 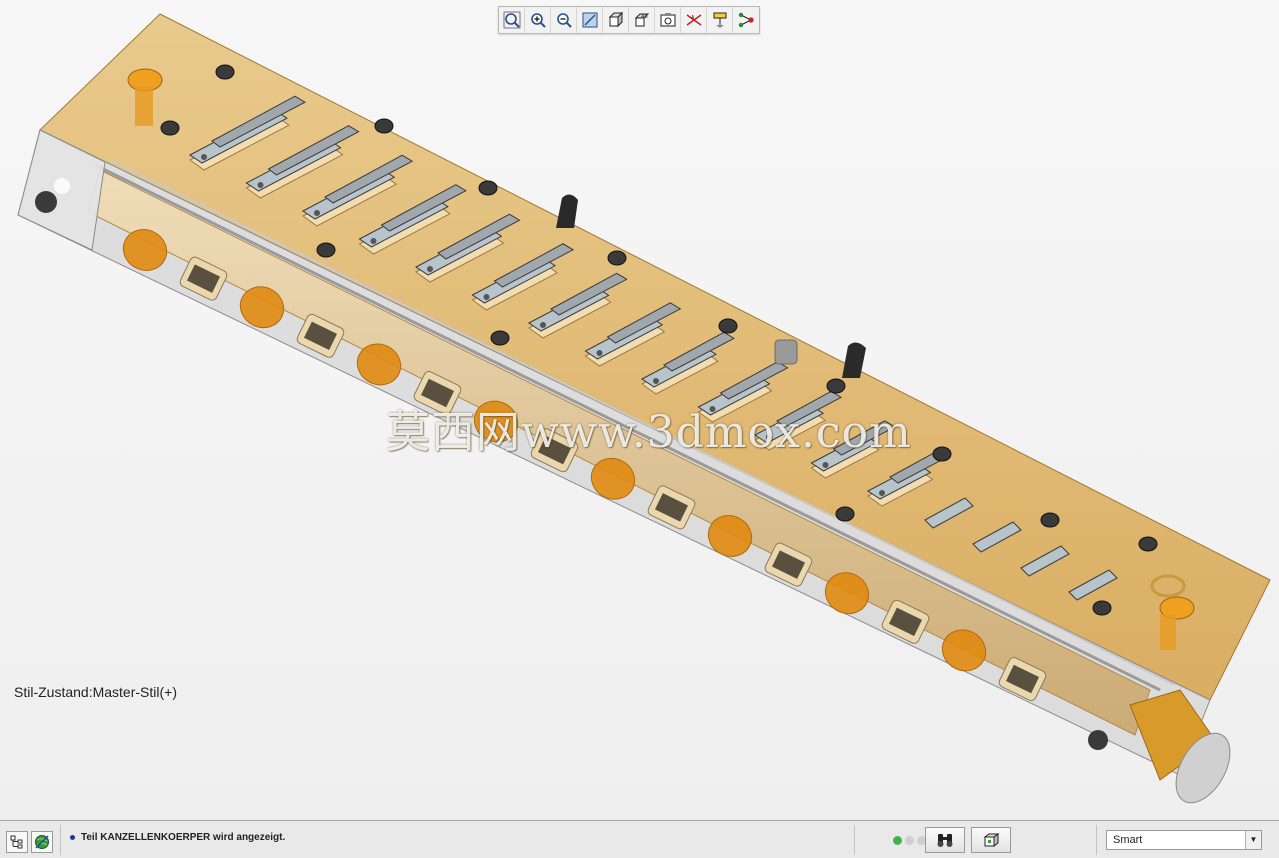 I want to click on view-manager-button, so click(x=668, y=20).